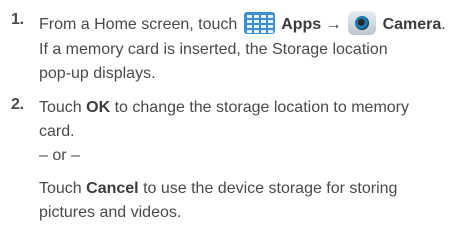 This screenshot has width=476, height=248. Describe the element at coordinates (362, 23) in the screenshot. I see `camera-icon` at that location.